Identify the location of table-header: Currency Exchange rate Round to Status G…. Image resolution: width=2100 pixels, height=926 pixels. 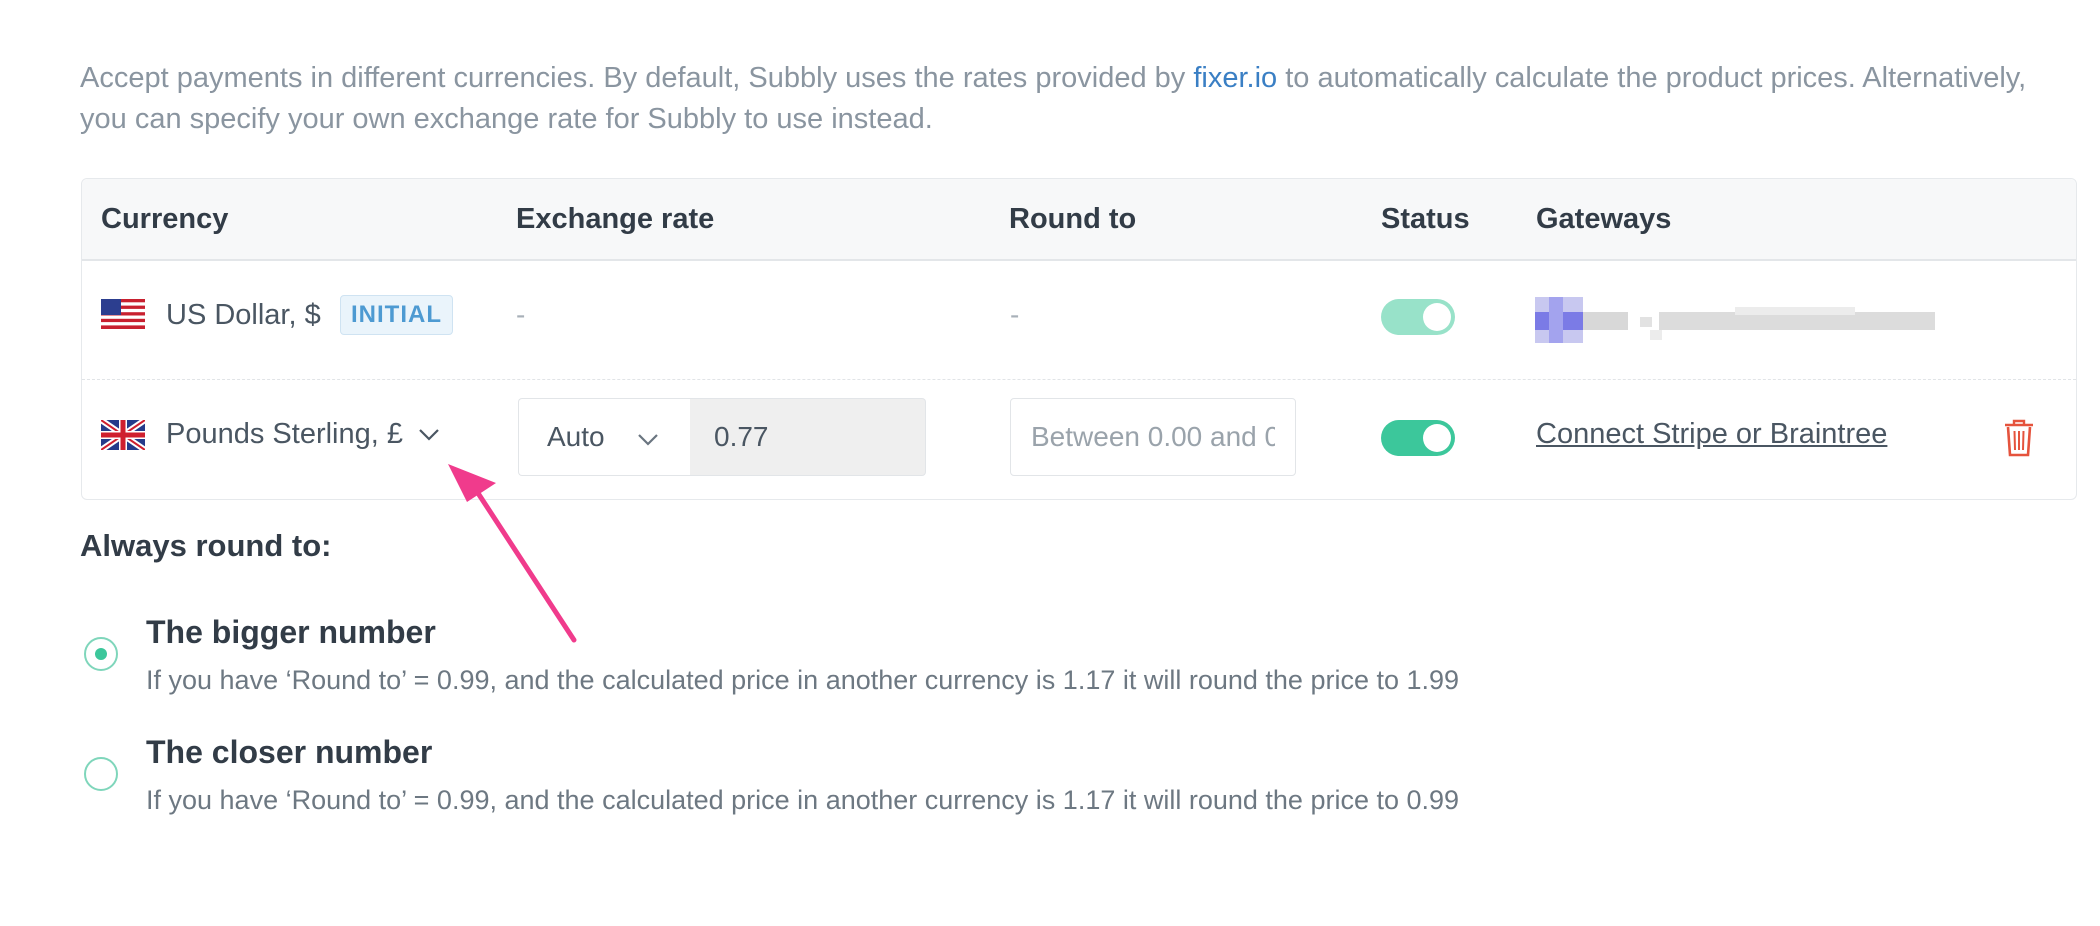
(1079, 220).